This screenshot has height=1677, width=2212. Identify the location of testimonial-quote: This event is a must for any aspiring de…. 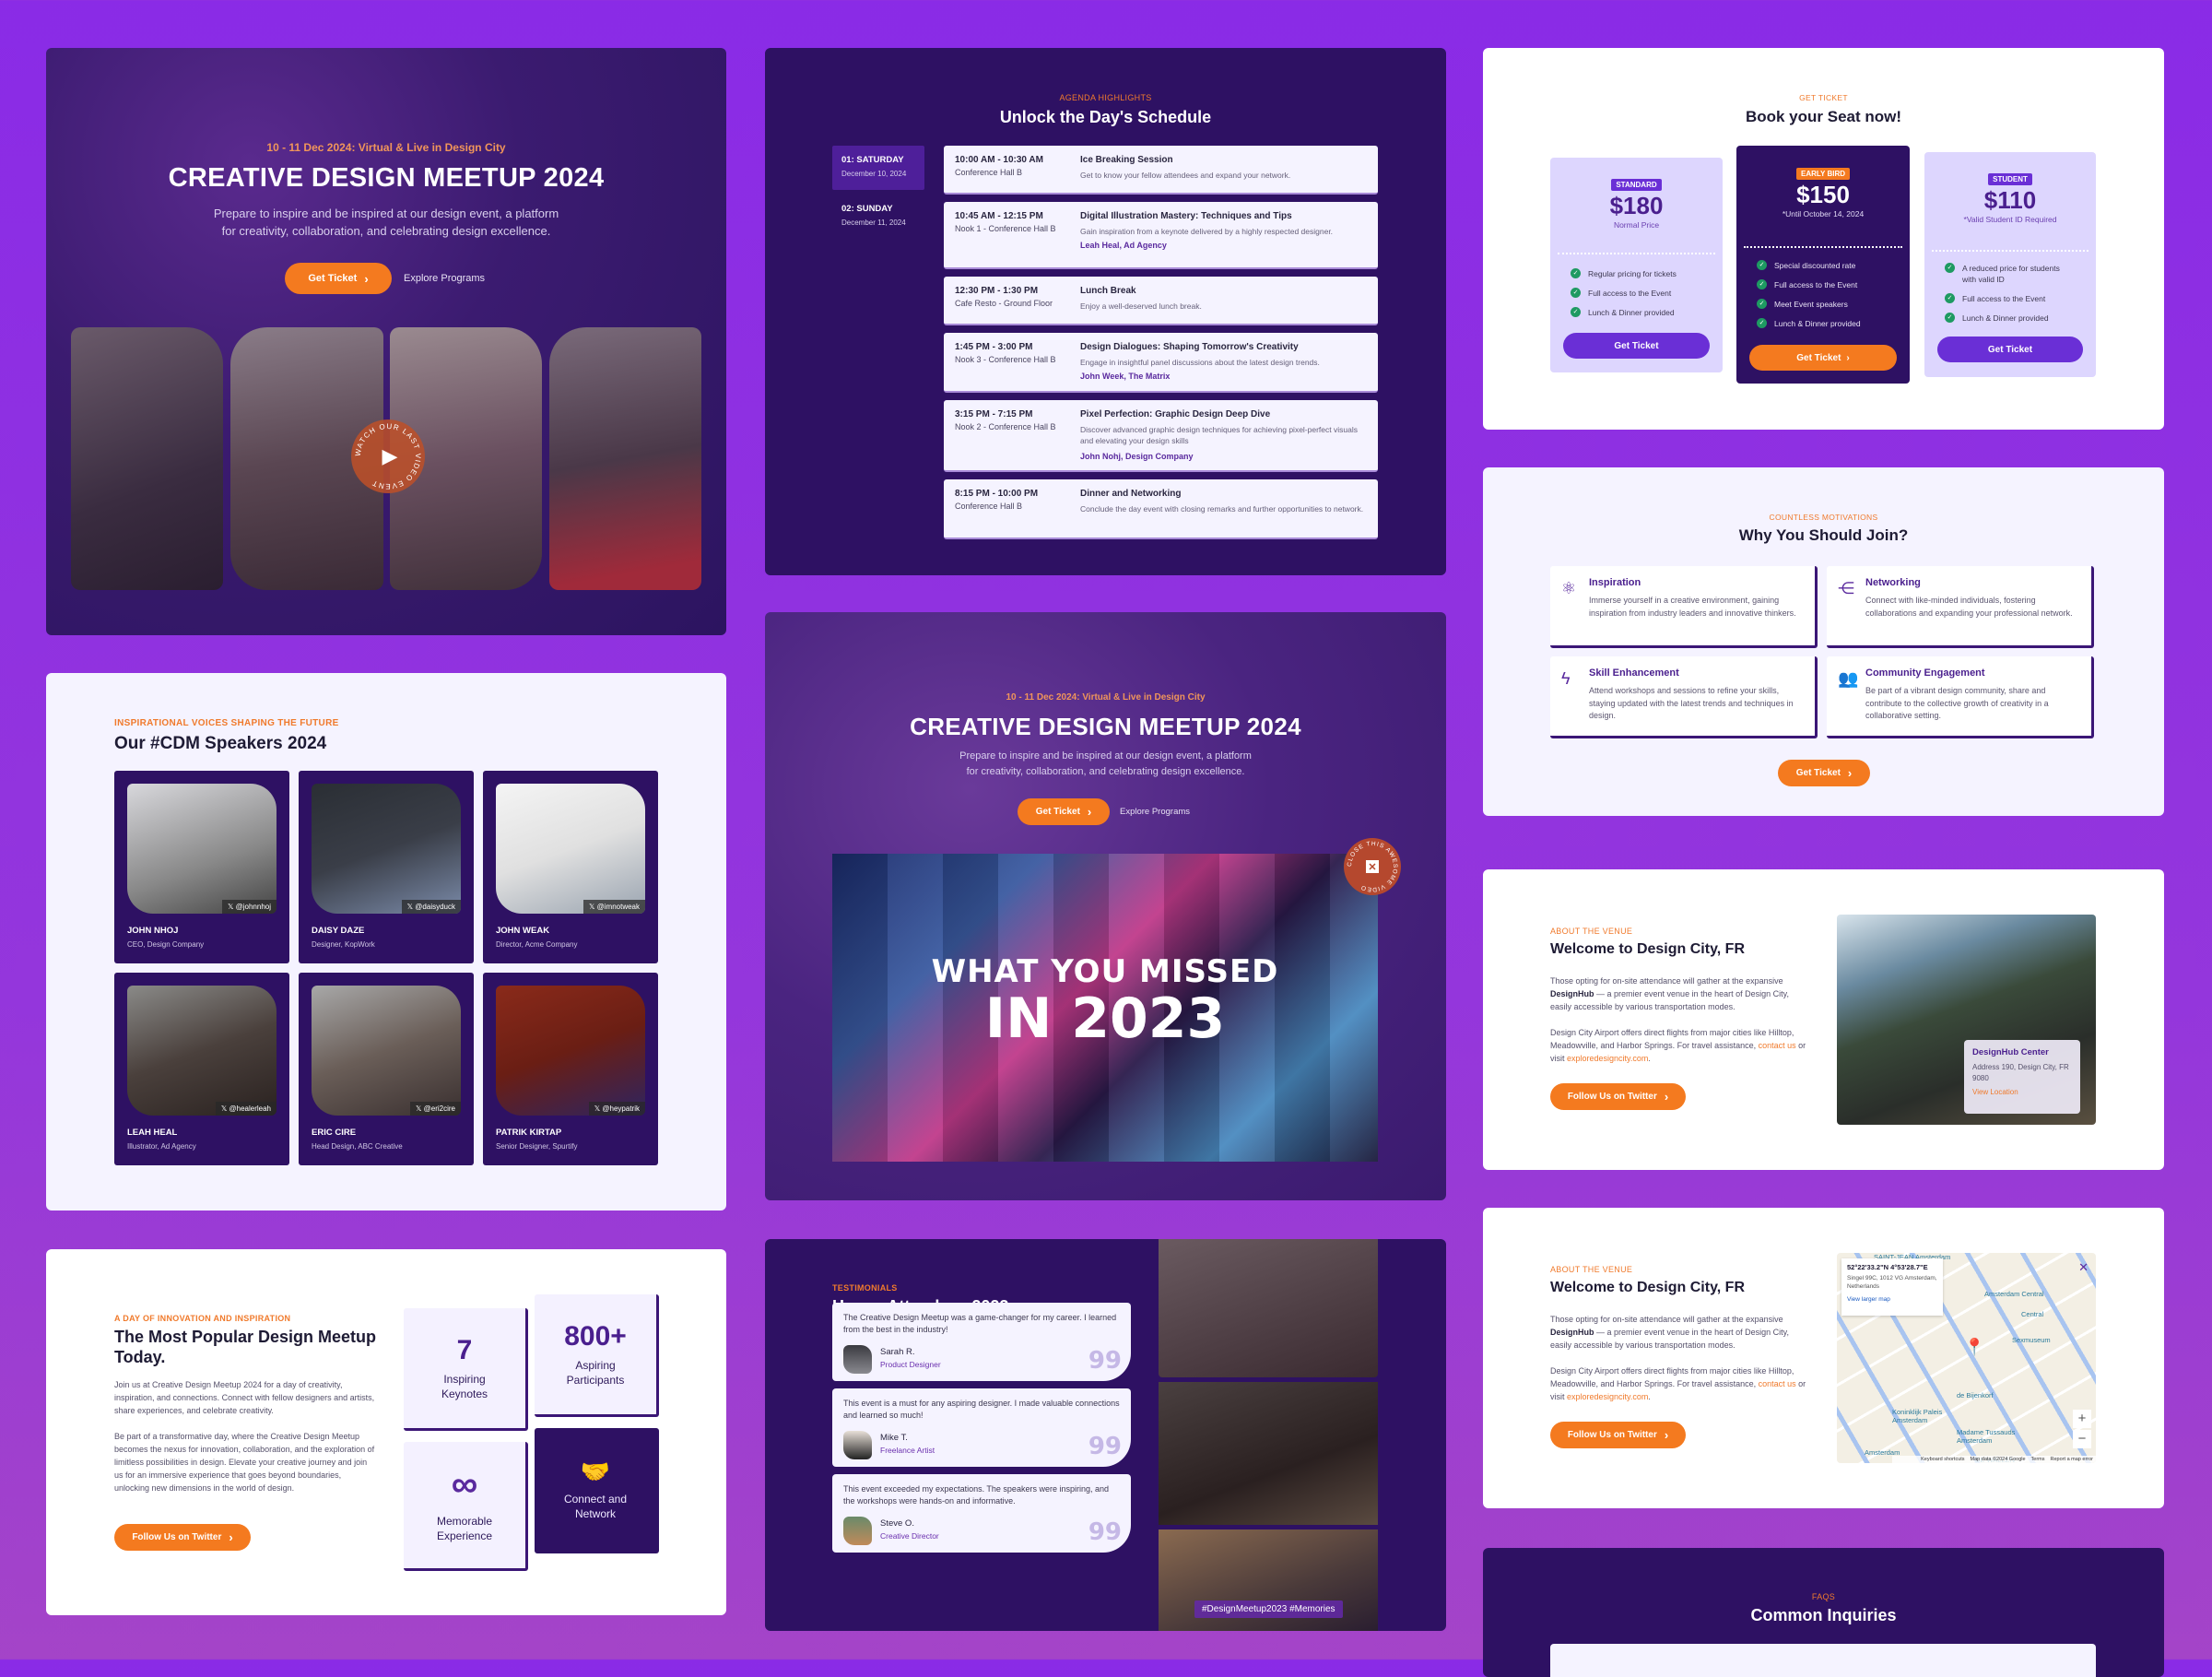
(981, 1409).